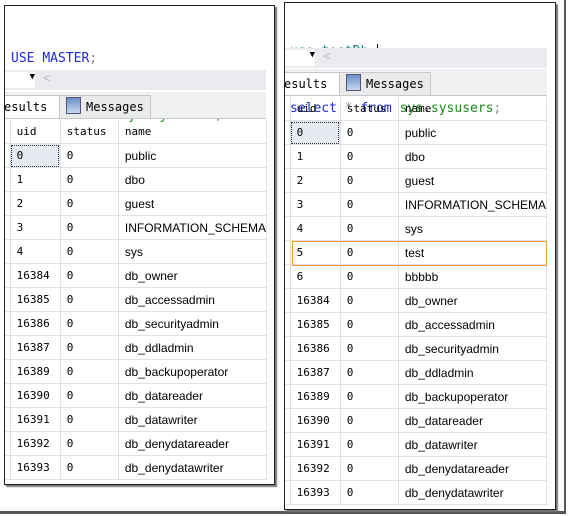  What do you see at coordinates (473, 109) in the screenshot?
I see `column-header-name: name` at bounding box center [473, 109].